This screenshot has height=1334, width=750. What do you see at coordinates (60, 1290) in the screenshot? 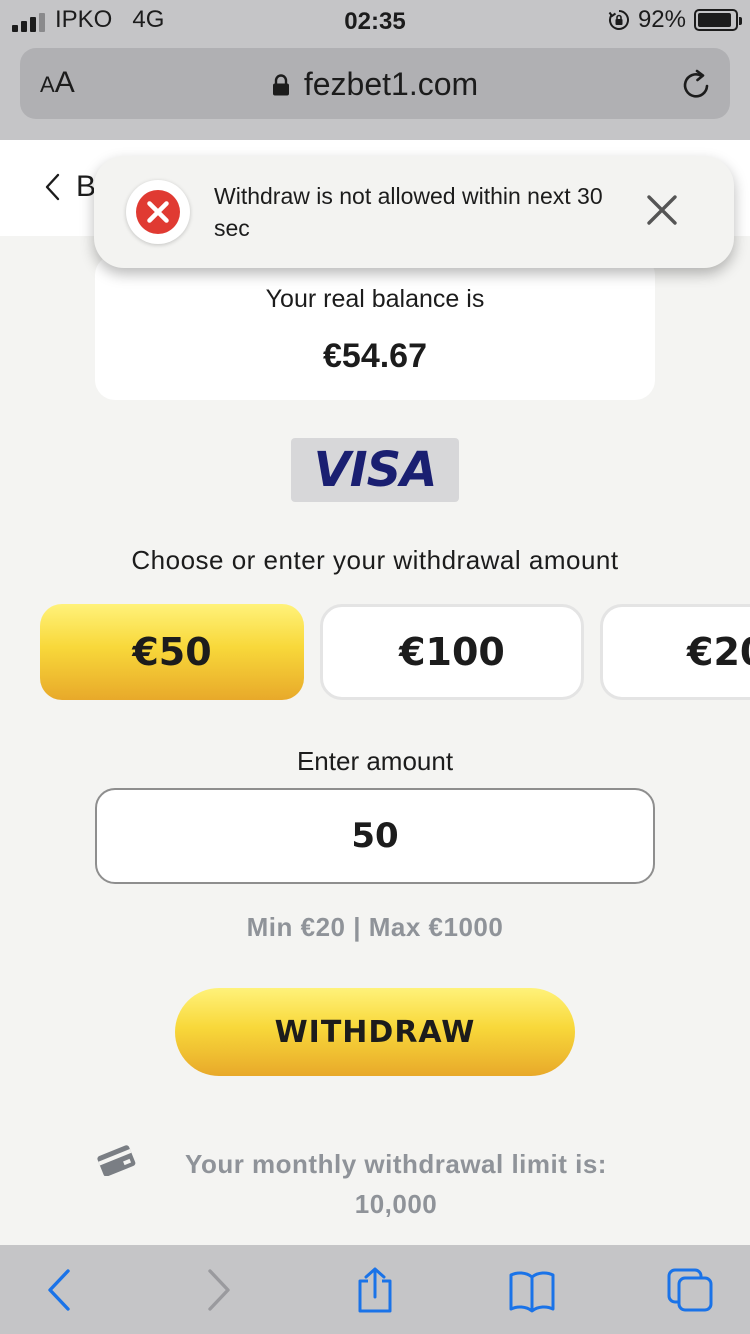
I see `back-icon` at bounding box center [60, 1290].